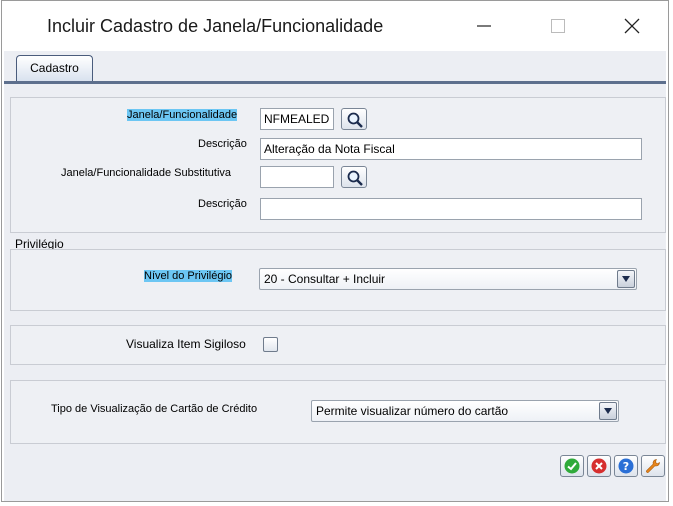  I want to click on sigiloso-panel: Visualiza Item Sigiloso, so click(338, 345).